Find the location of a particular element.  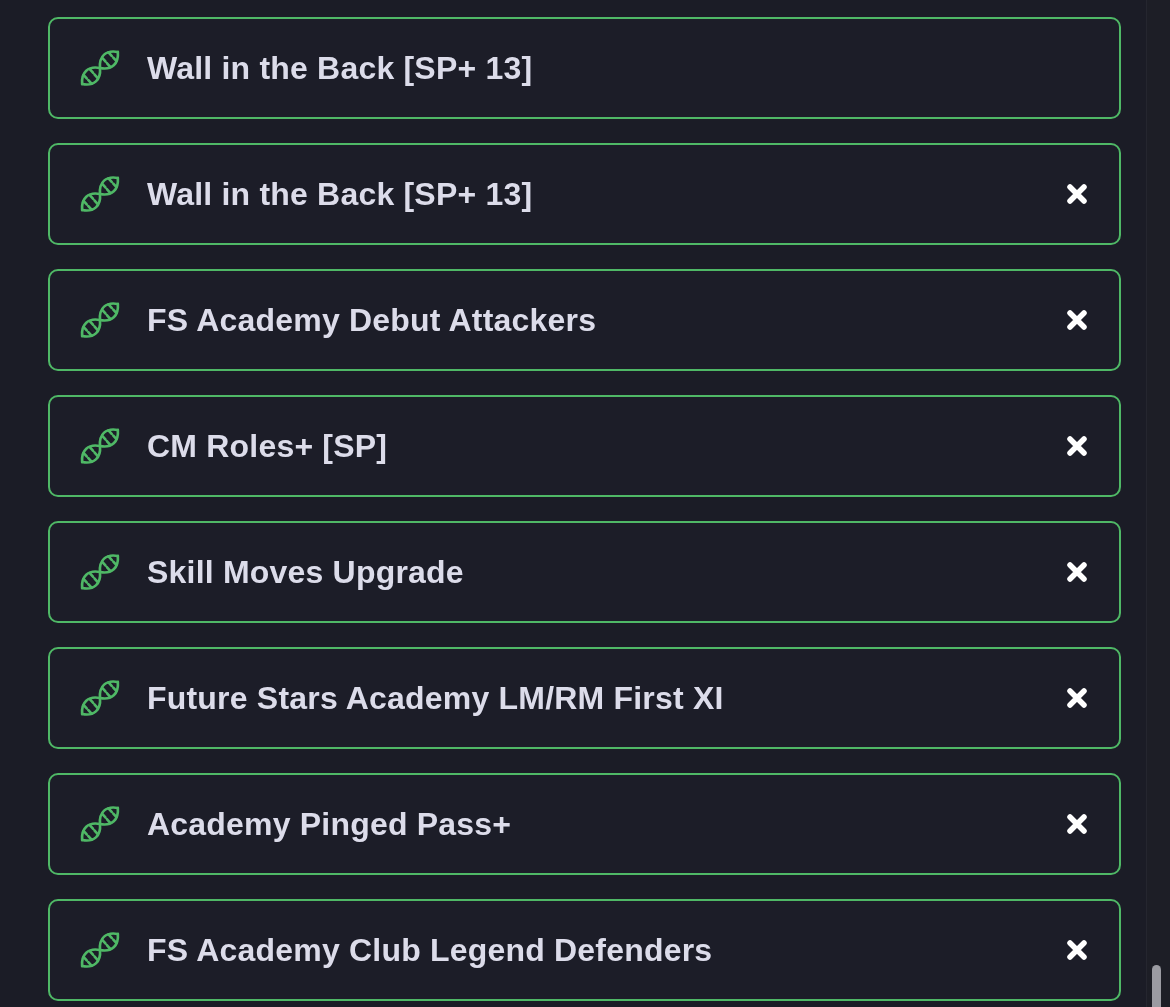

evolution-title: Skill Moves Upgrade is located at coordinates (306, 572).